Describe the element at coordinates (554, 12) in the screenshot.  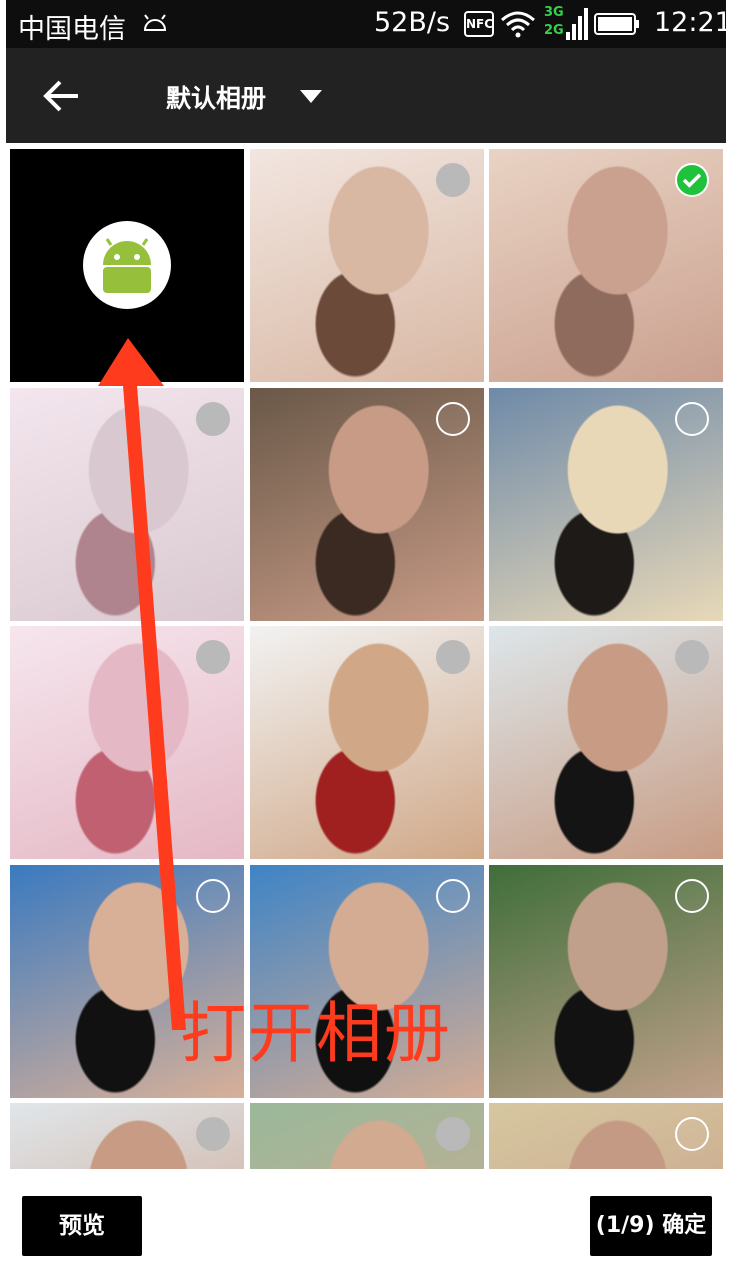
I see `net-top-label: 3G` at that location.